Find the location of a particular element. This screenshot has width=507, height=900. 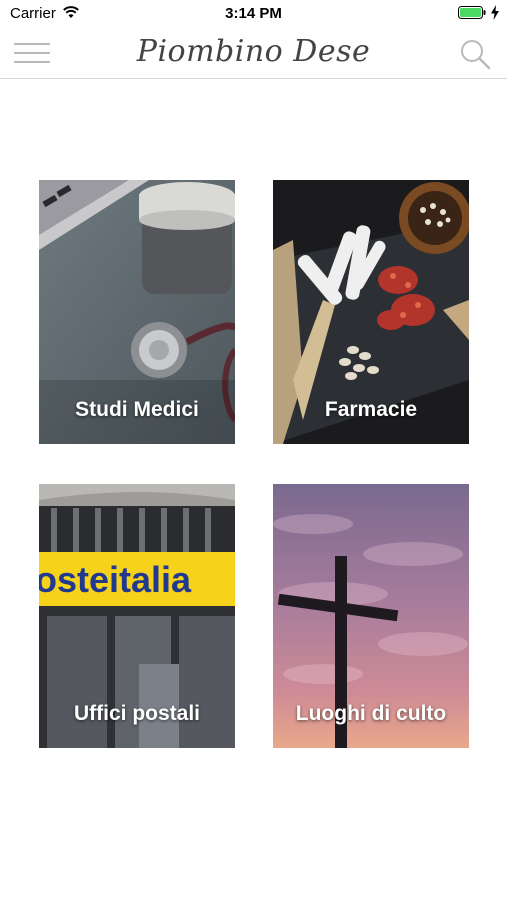

navigation-bar: Piombino Dese is located at coordinates (253, 53).